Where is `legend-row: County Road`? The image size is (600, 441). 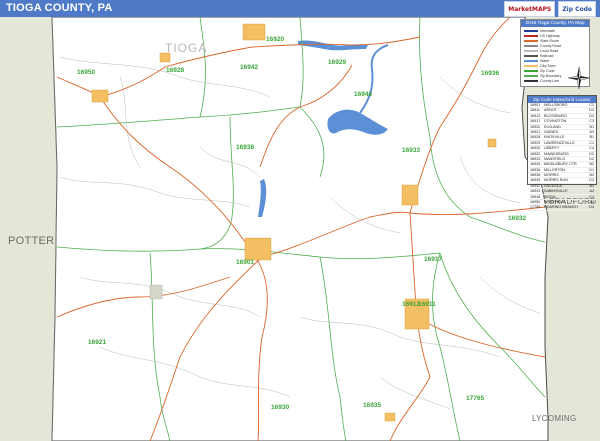 legend-row: County Road is located at coordinates (542, 46).